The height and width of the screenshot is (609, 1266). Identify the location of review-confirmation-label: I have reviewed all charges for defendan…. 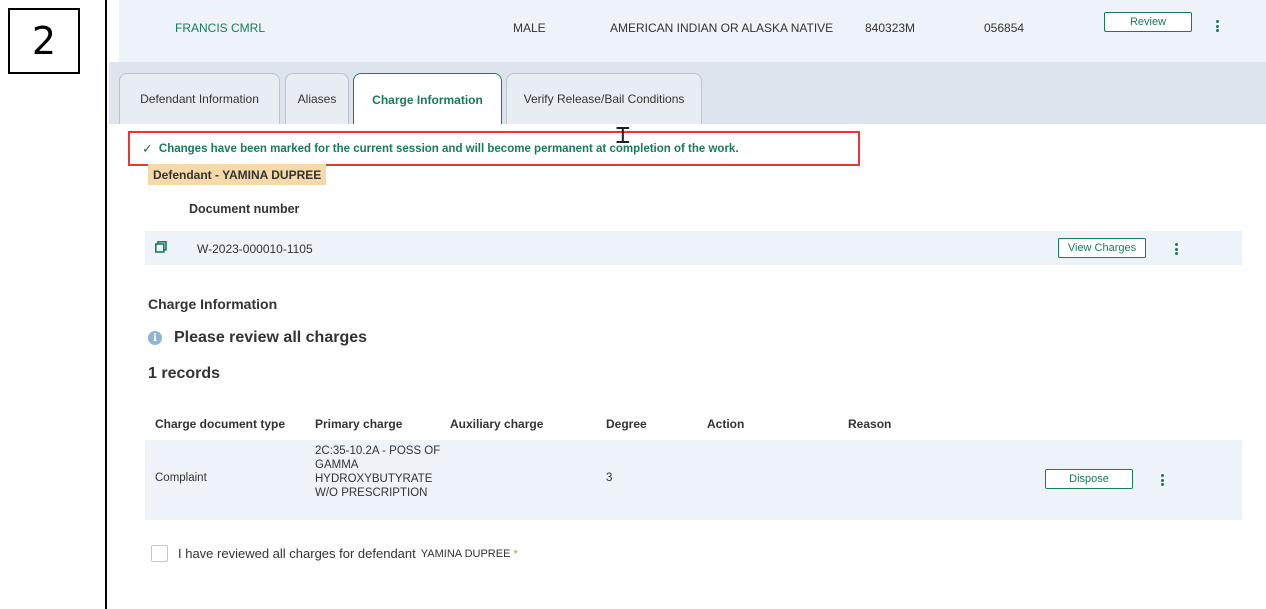
(297, 553).